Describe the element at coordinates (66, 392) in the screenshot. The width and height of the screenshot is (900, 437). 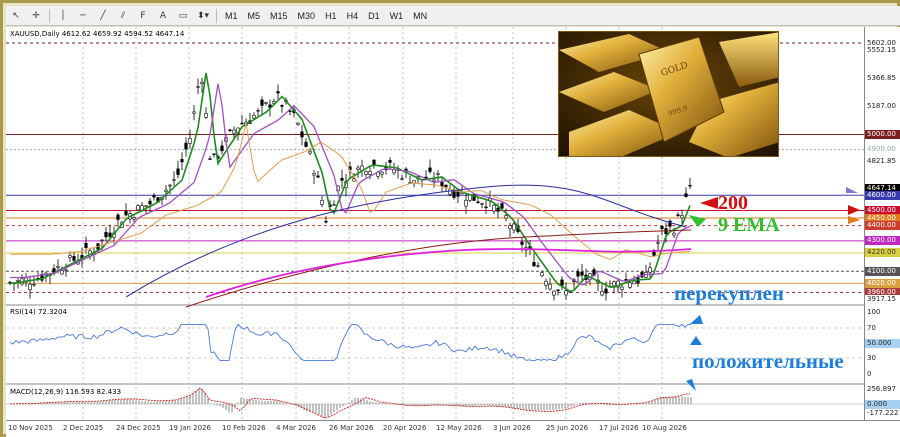
I see `macd-label: MACD(12,26,9) 116.593 82.433` at that location.